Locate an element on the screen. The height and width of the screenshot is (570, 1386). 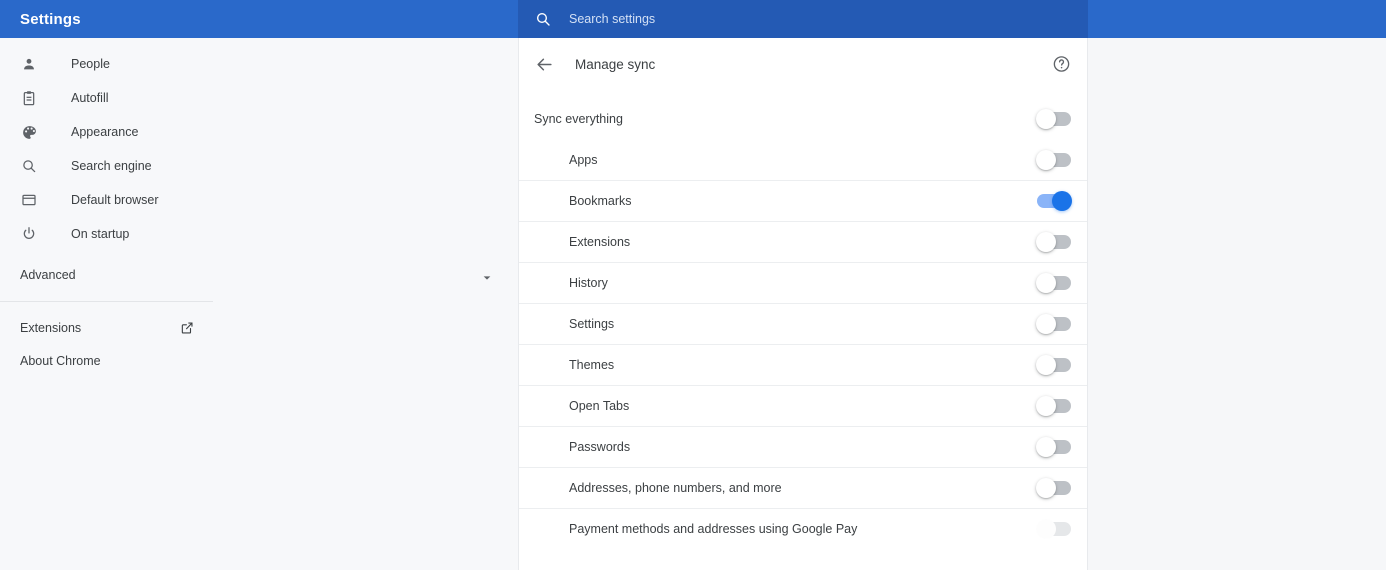
sync-row-extensions: Extensions is located at coordinates (803, 241).